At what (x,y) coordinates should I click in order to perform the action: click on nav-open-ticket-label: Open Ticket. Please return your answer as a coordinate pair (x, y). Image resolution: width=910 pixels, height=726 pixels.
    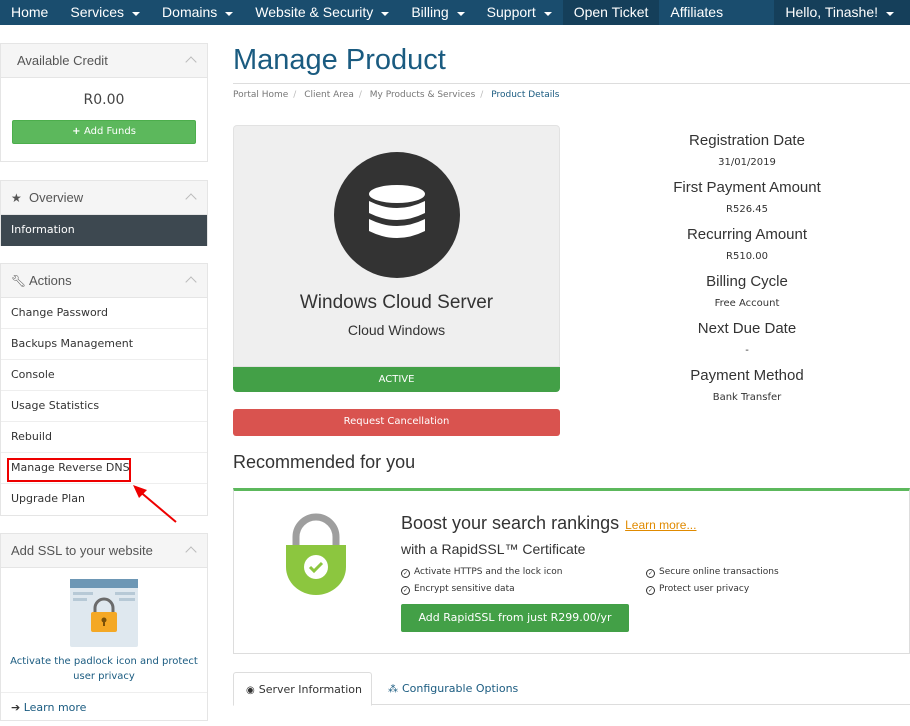
    Looking at the image, I should click on (611, 12).